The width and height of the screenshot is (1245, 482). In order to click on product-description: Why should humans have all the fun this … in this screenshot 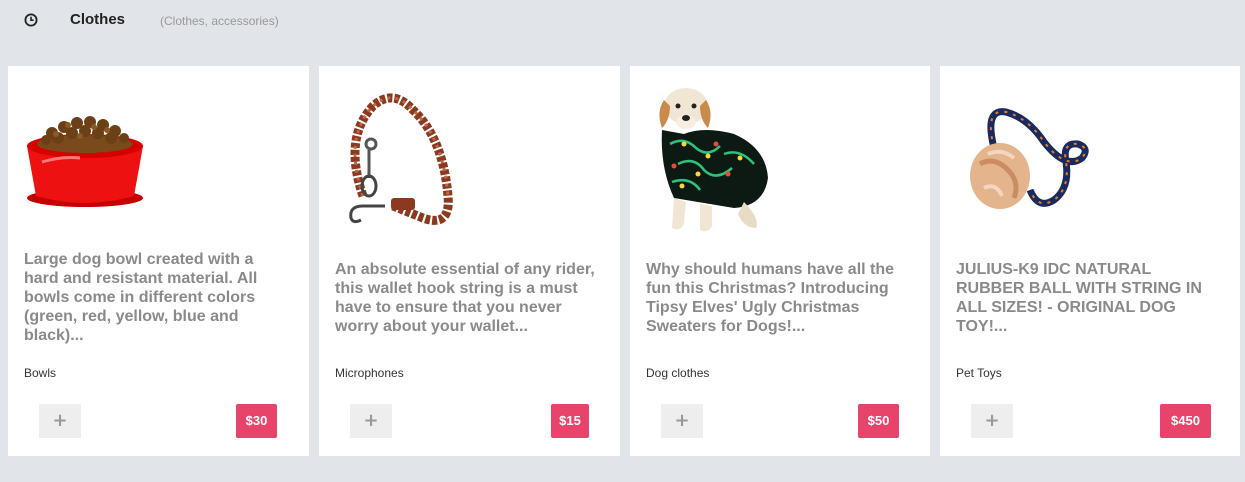, I will do `click(778, 298)`.